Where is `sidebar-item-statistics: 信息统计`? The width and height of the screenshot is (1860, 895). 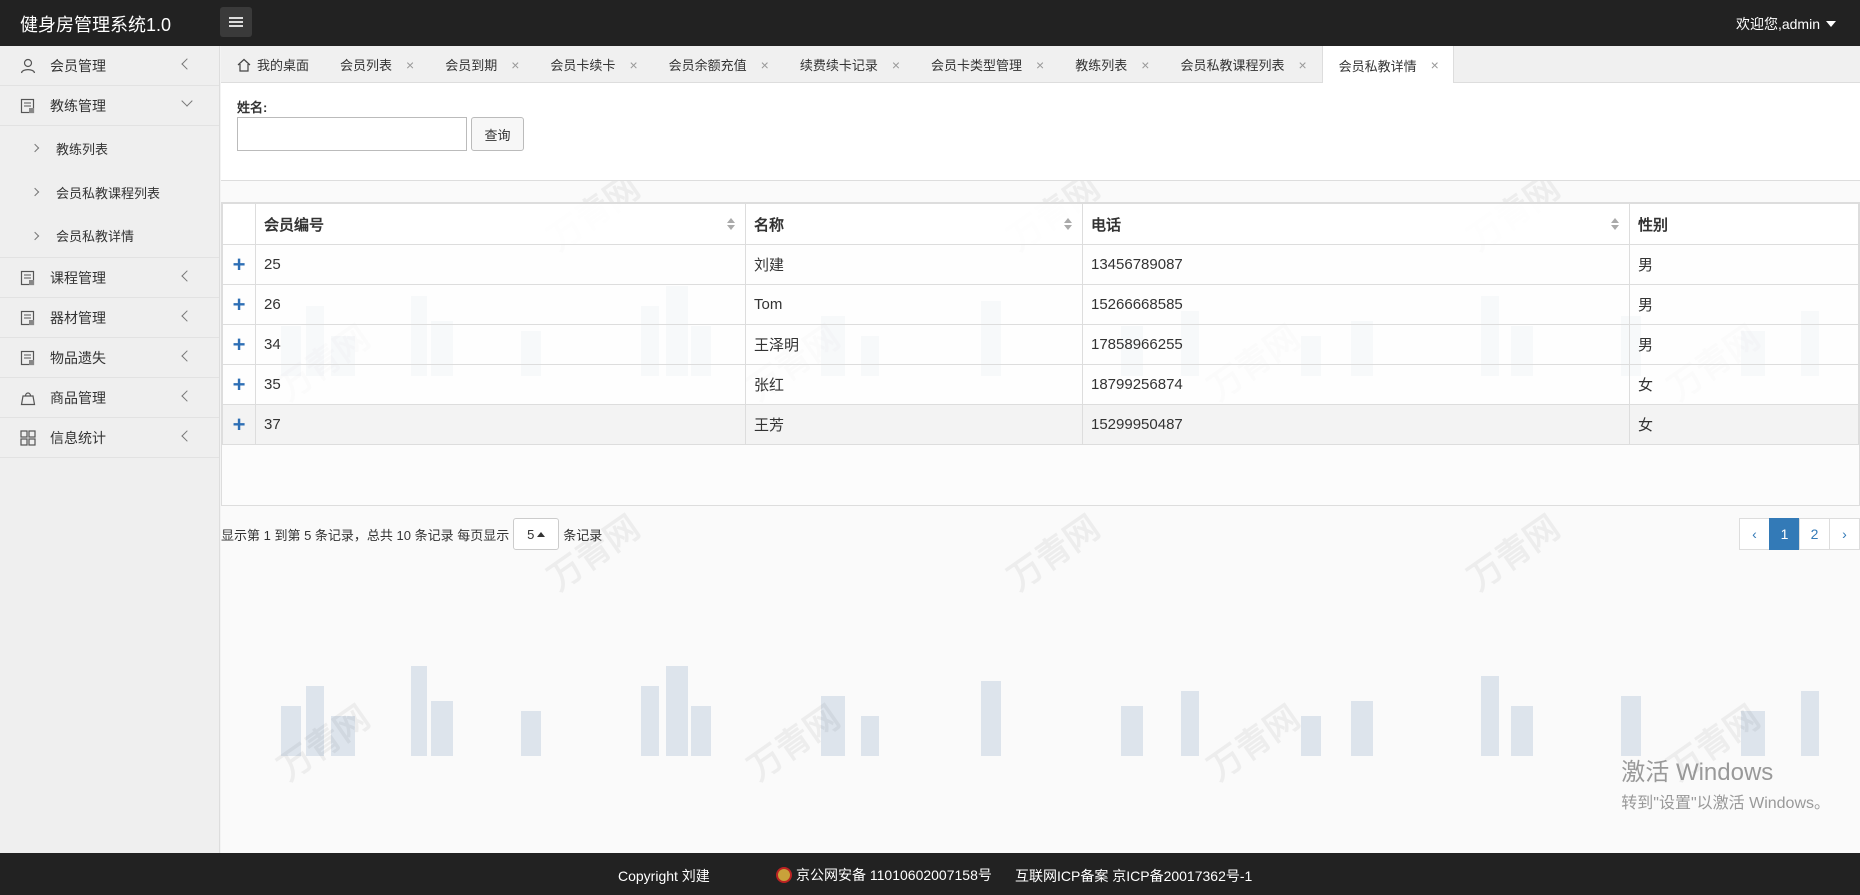 sidebar-item-statistics: 信息统计 is located at coordinates (109, 438).